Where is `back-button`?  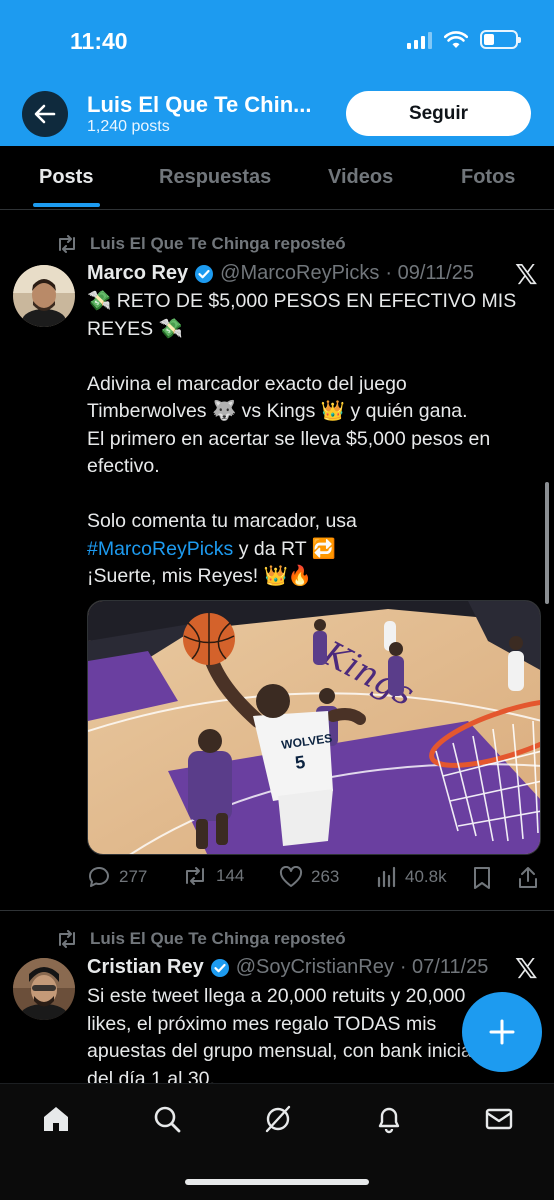 back-button is located at coordinates (45, 114).